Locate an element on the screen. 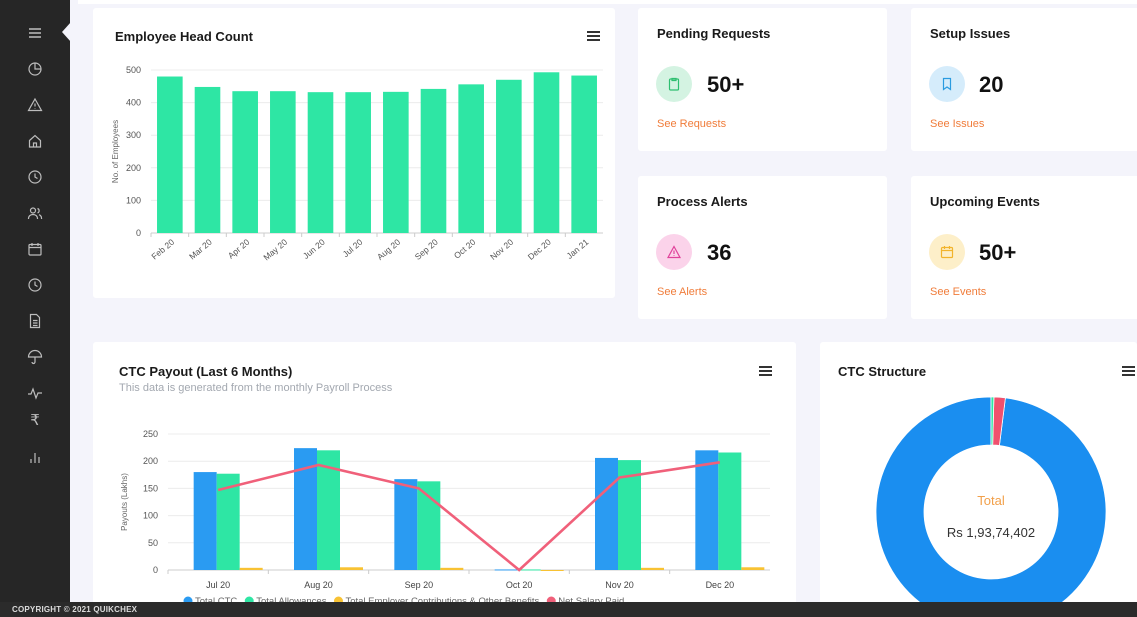  upcoming-events-card: Upcoming Events 50+ See Events is located at coordinates (1024, 247).